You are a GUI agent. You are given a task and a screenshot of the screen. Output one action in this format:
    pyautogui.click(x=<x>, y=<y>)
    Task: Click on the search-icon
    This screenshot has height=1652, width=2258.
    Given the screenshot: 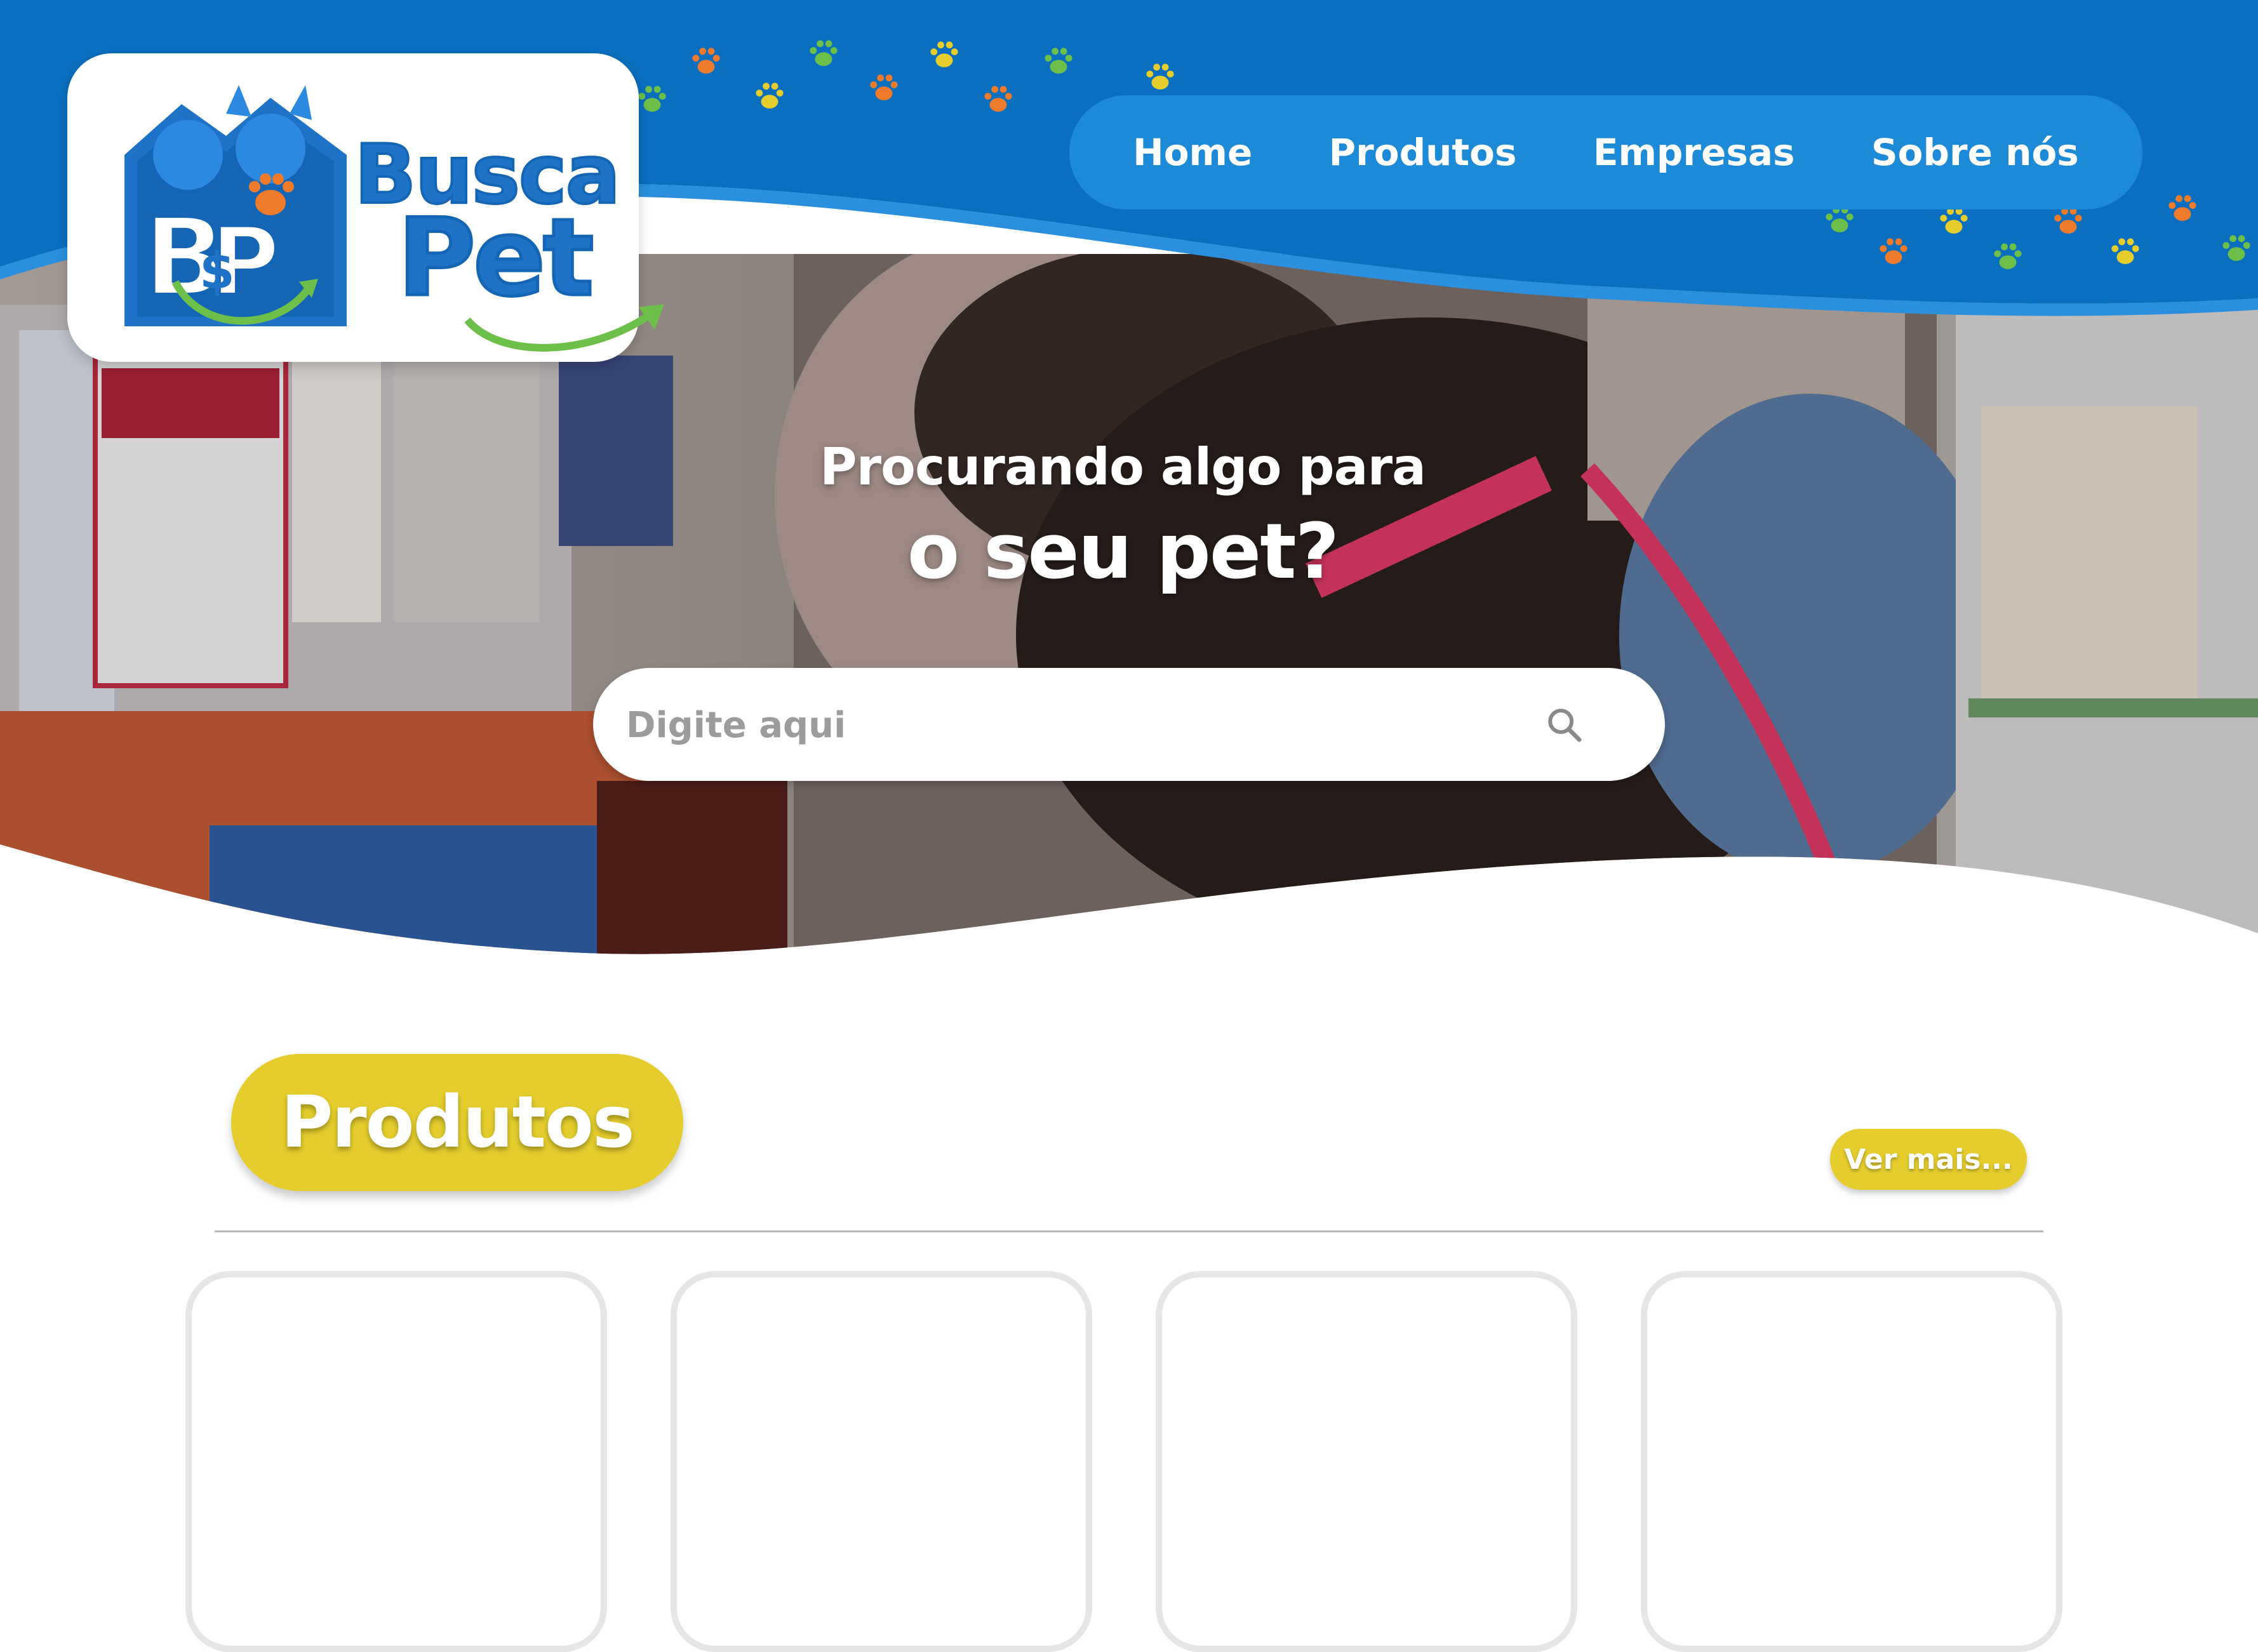 What is the action you would take?
    pyautogui.click(x=1564, y=724)
    